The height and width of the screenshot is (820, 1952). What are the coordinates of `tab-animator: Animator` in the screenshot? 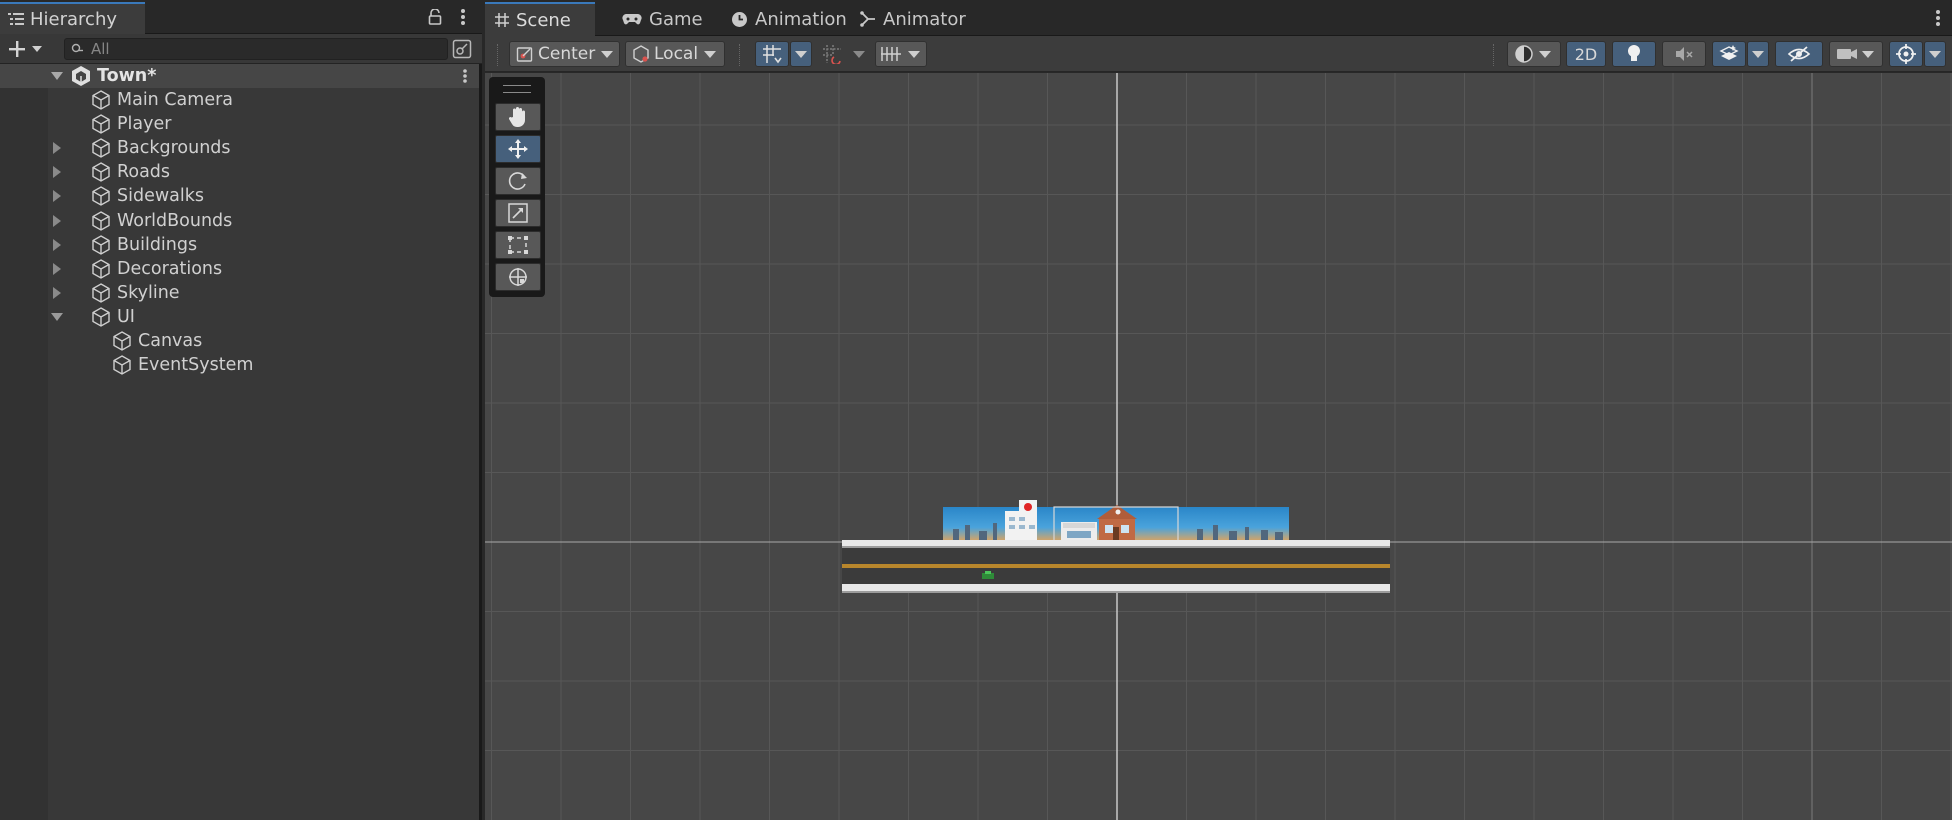 It's located at (913, 19).